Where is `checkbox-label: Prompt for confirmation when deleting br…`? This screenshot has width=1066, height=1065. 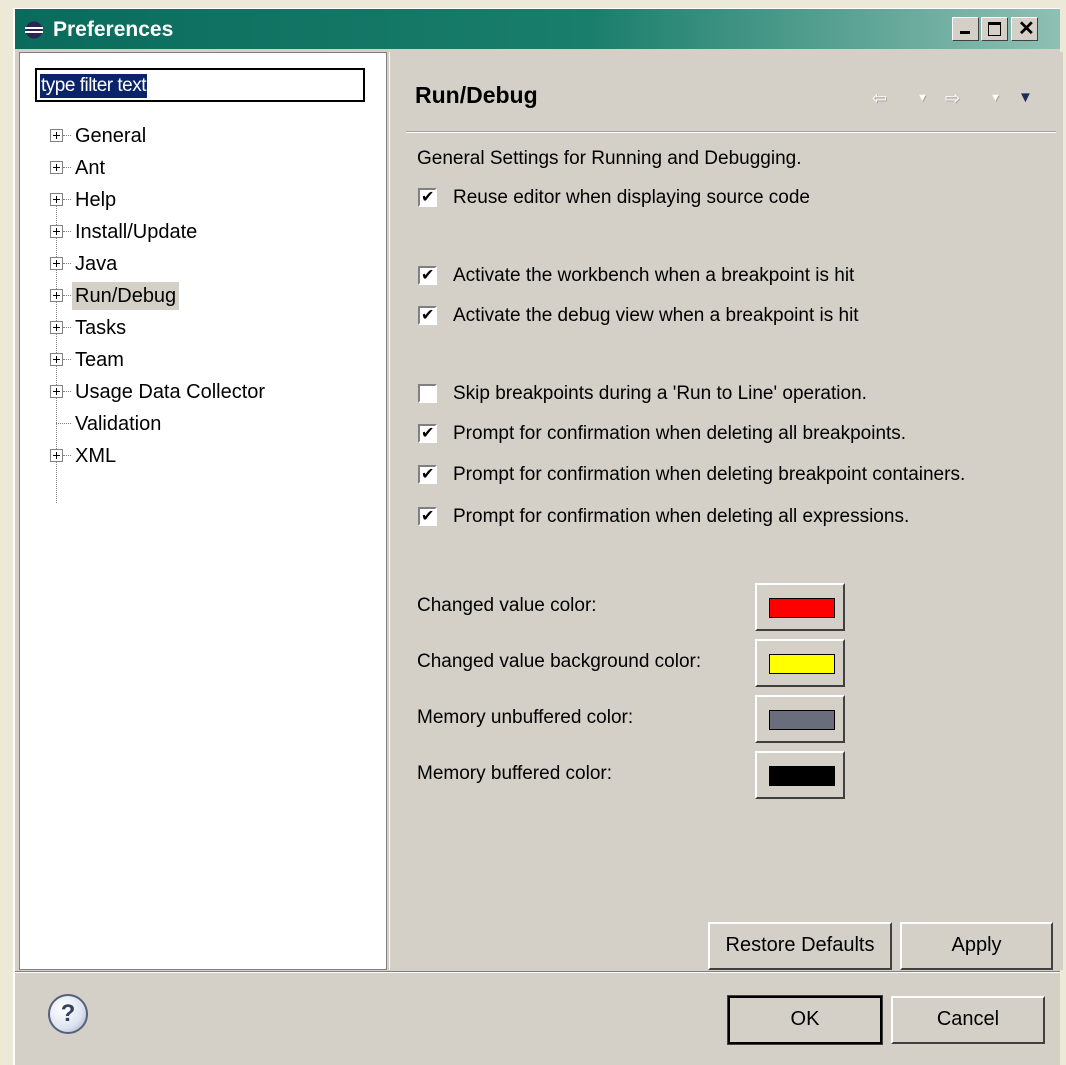 checkbox-label: Prompt for confirmation when deleting br… is located at coordinates (709, 474).